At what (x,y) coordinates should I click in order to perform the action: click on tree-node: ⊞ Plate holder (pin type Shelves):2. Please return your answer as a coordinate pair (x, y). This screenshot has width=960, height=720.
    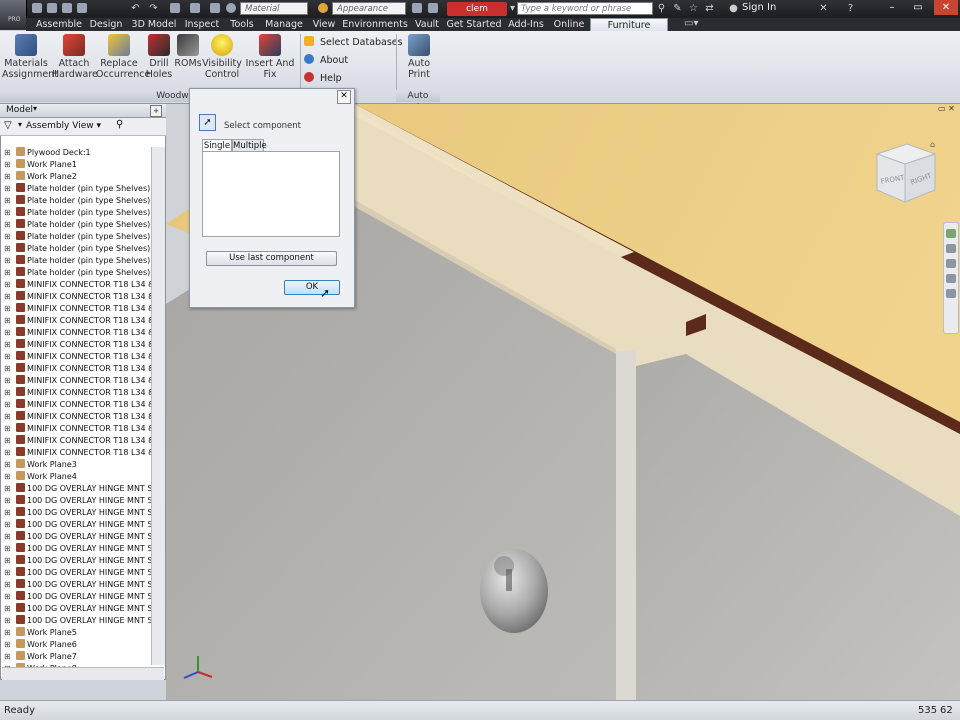
    Looking at the image, I should click on (77, 189).